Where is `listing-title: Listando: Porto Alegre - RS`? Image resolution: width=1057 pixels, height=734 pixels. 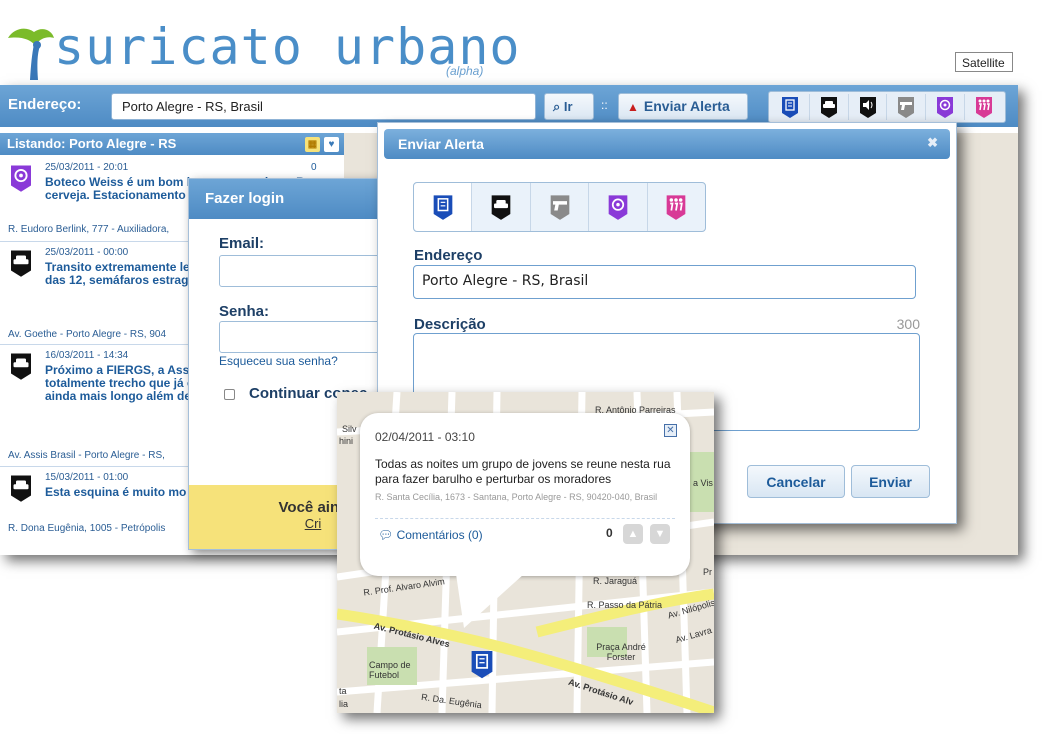 listing-title: Listando: Porto Alegre - RS is located at coordinates (92, 143).